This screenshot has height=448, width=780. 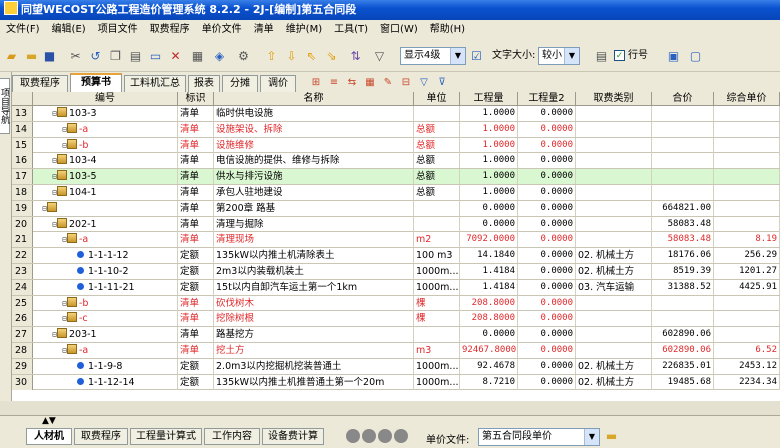 I want to click on cell-unit: 100 m3, so click(x=437, y=256).